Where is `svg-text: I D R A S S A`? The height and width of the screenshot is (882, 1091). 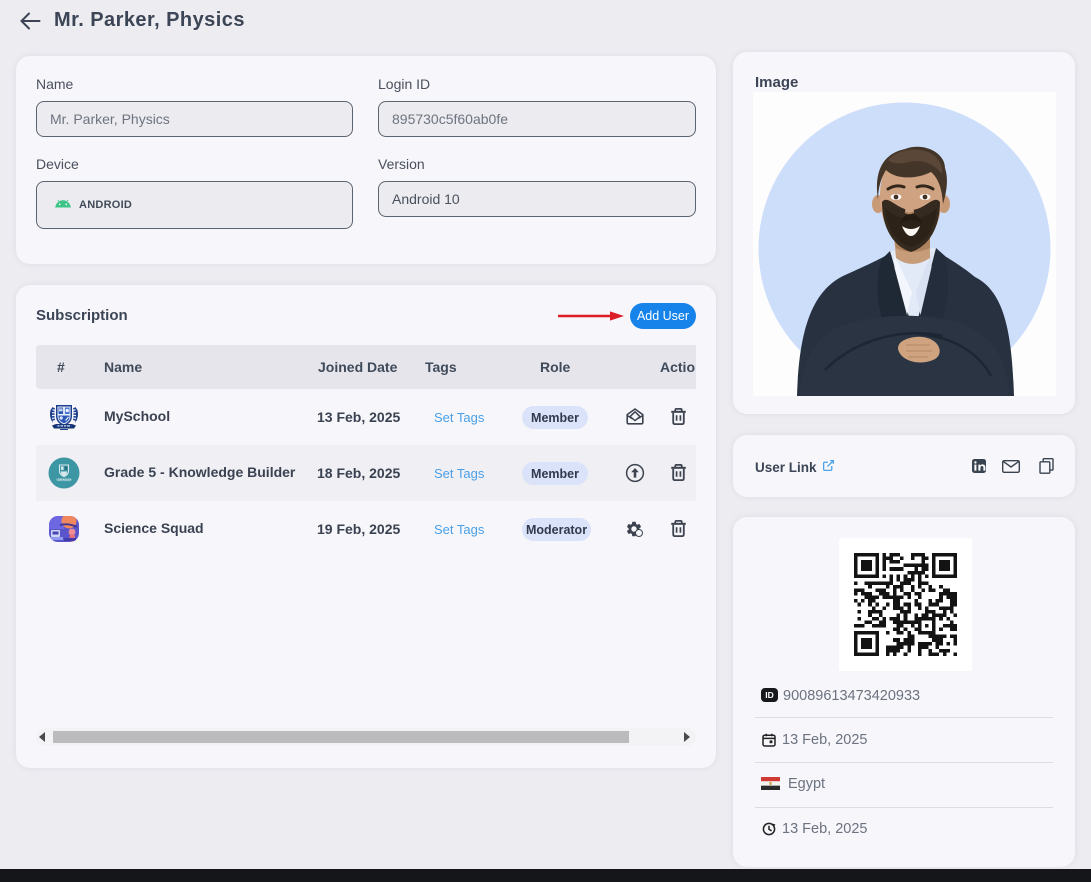
svg-text: I D R A S S A is located at coordinates (64, 480).